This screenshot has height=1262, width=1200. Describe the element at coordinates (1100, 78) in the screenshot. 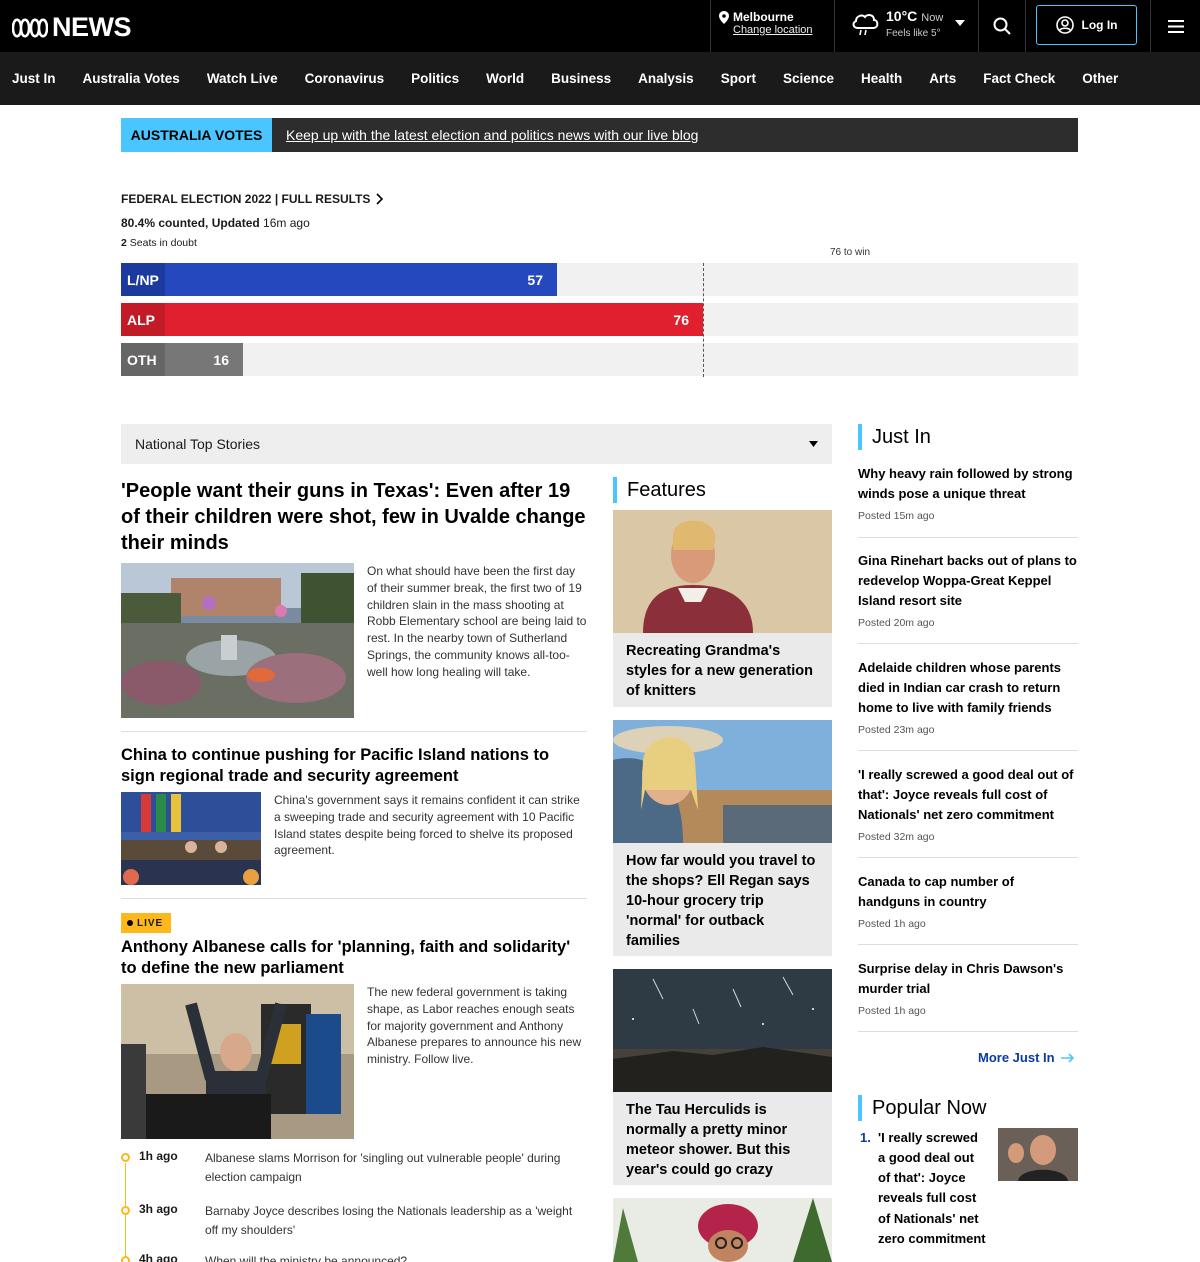

I see `nav-other: Other` at that location.